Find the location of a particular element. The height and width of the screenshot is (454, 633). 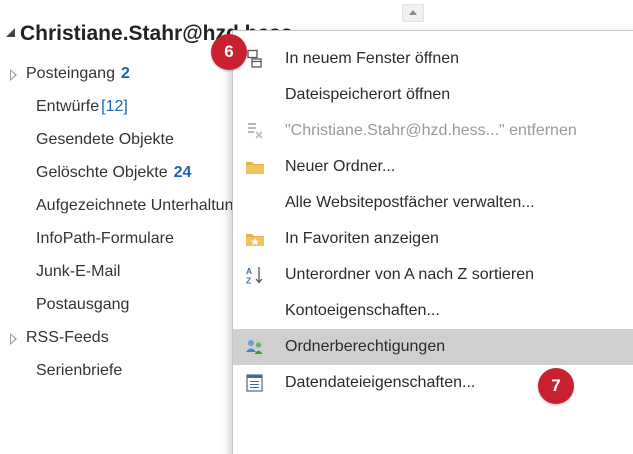

menu-item-open-file-location: Dateispeicherort öffnen is located at coordinates (433, 95).